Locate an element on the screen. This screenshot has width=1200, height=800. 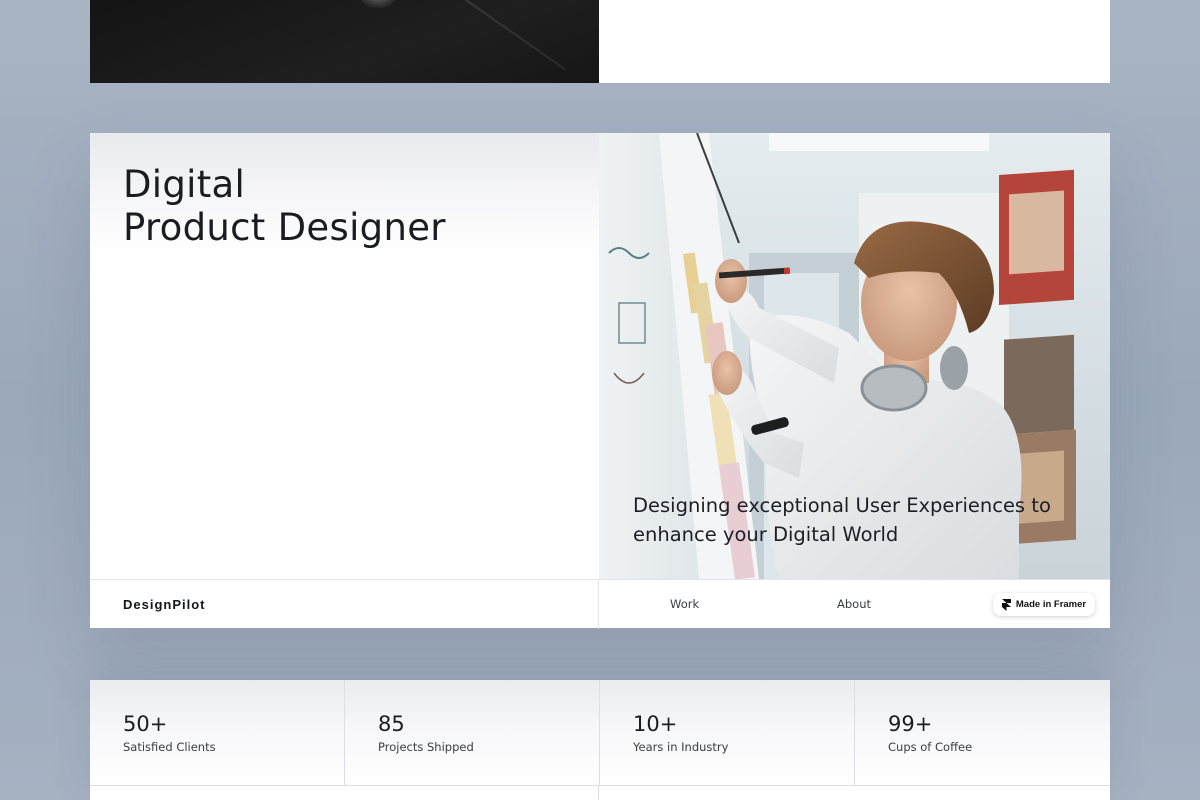
stat-projects-shipped: 85 Projects Shipped is located at coordinates (472, 732).